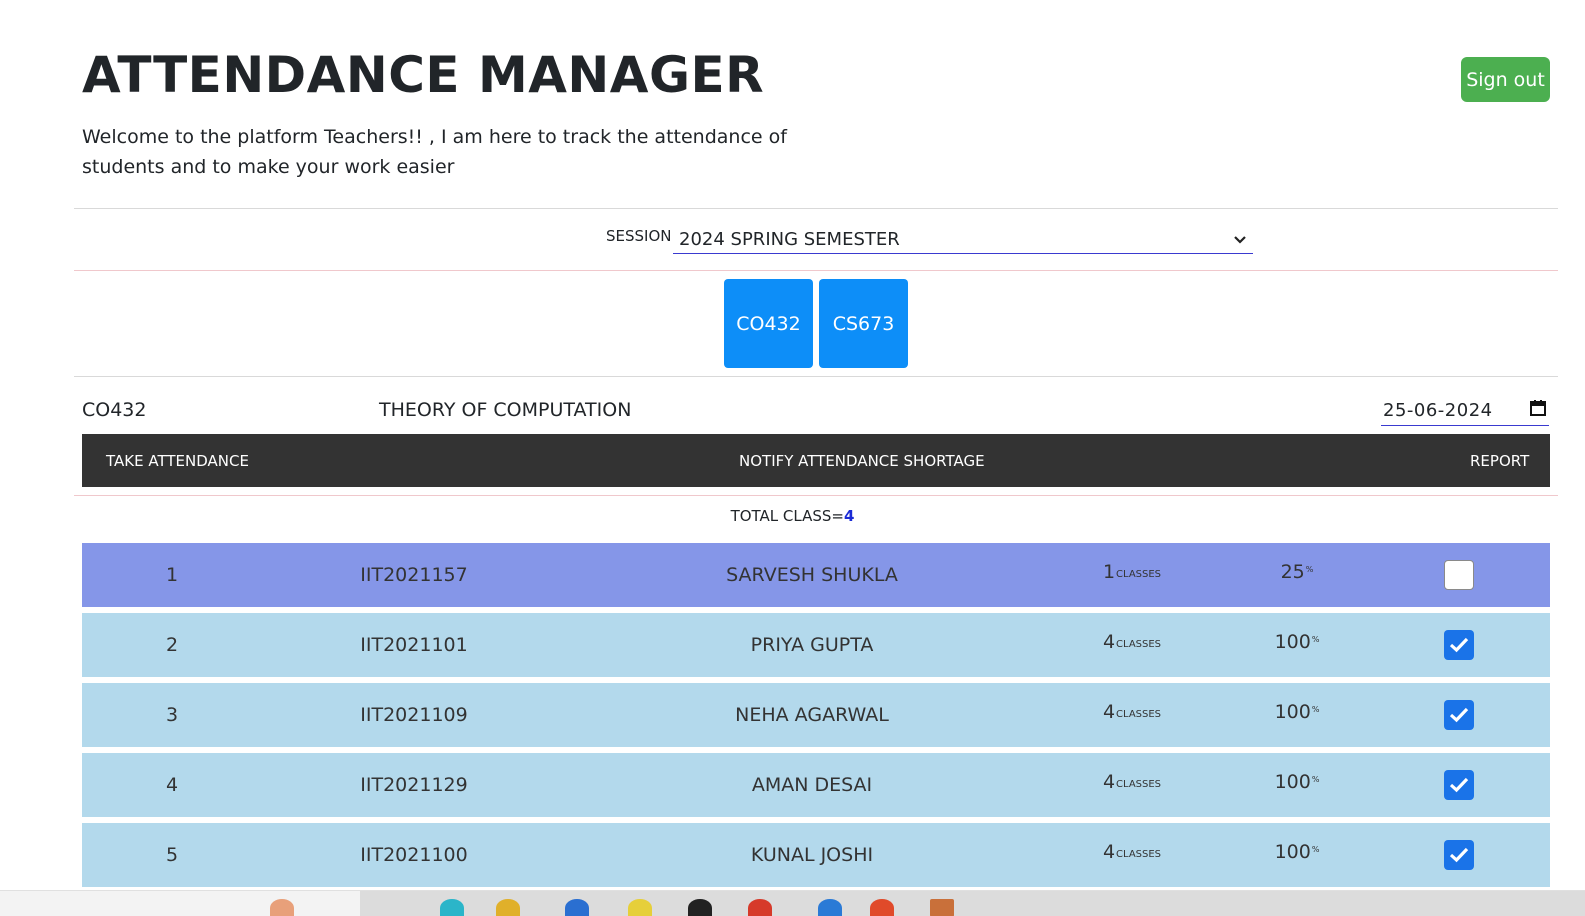 This screenshot has width=1585, height=916. What do you see at coordinates (505, 410) in the screenshot?
I see `current-course-name: THEORY OF COMPUTATION` at bounding box center [505, 410].